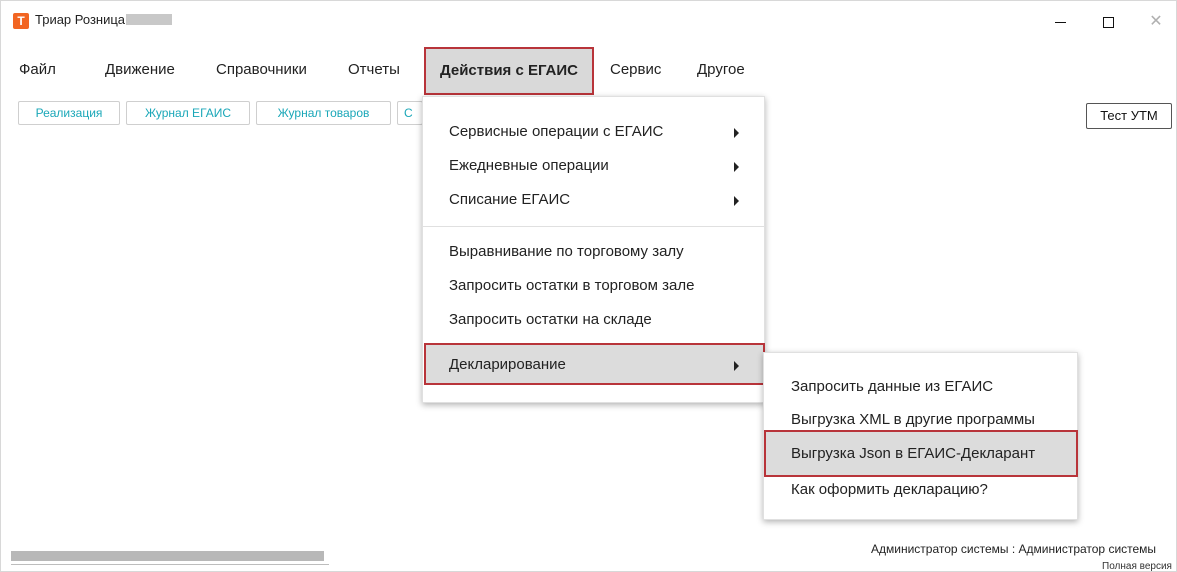  What do you see at coordinates (913, 453) in the screenshot?
I see `submenu-item-export-json-label: Выгрузка Json в ЕГАИС-Декларант` at bounding box center [913, 453].